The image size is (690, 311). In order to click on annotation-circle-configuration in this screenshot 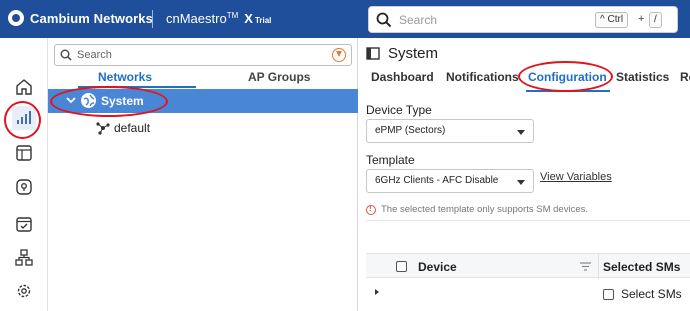, I will do `click(565, 76)`.